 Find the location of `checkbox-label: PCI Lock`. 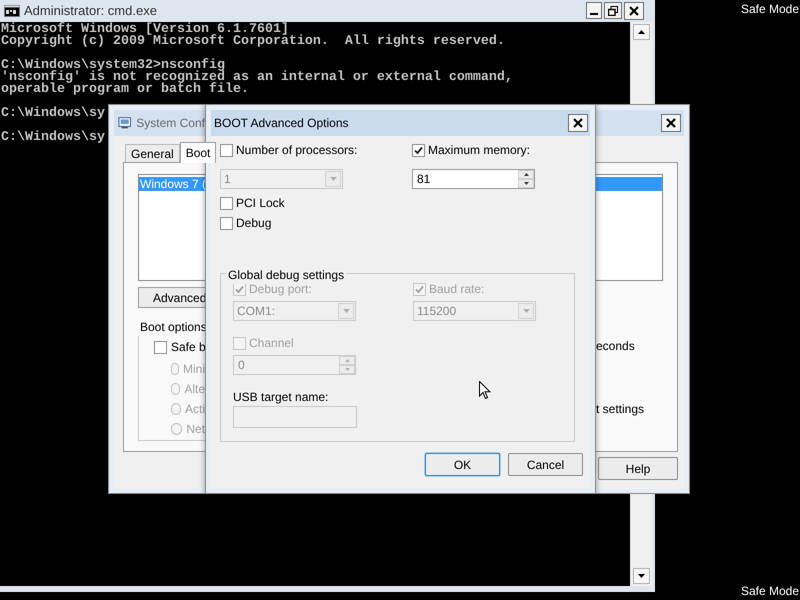

checkbox-label: PCI Lock is located at coordinates (260, 203).